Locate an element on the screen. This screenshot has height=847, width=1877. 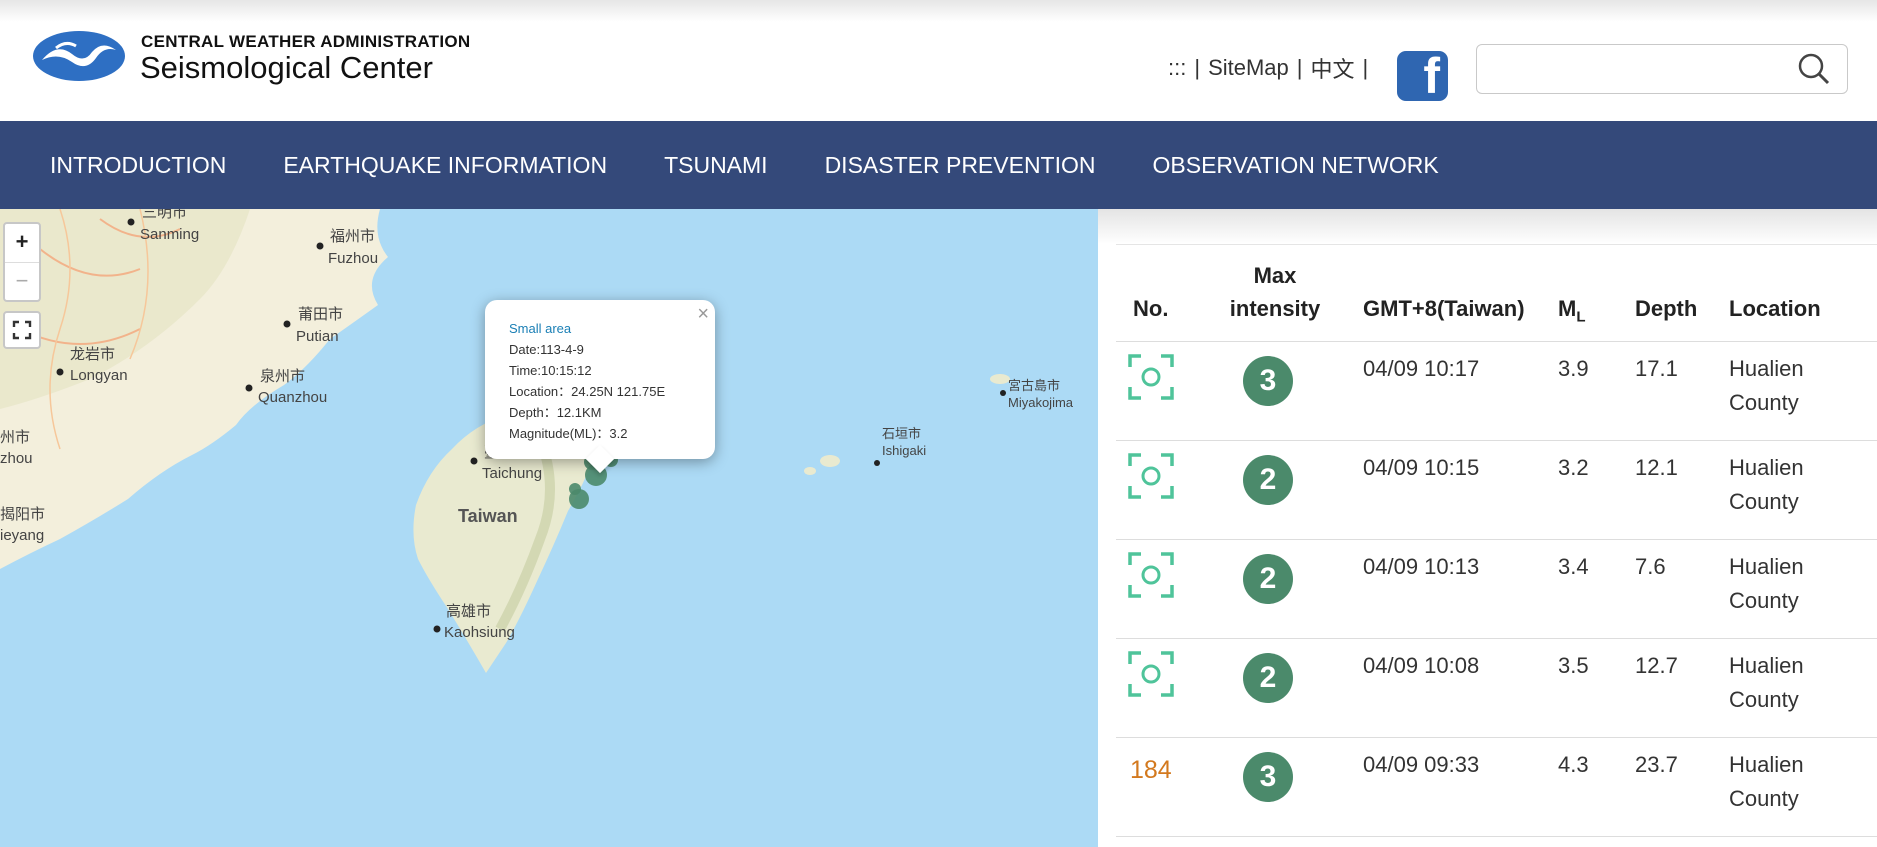
table-row: 2 04/09 10:08 3.5 12.7 Hualien County is located at coordinates (1496, 688).